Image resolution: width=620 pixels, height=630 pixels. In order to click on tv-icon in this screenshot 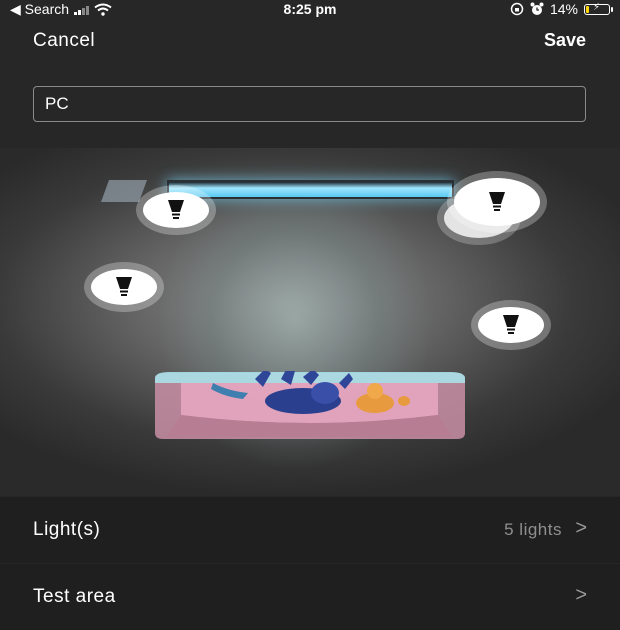, I will do `click(310, 189)`.